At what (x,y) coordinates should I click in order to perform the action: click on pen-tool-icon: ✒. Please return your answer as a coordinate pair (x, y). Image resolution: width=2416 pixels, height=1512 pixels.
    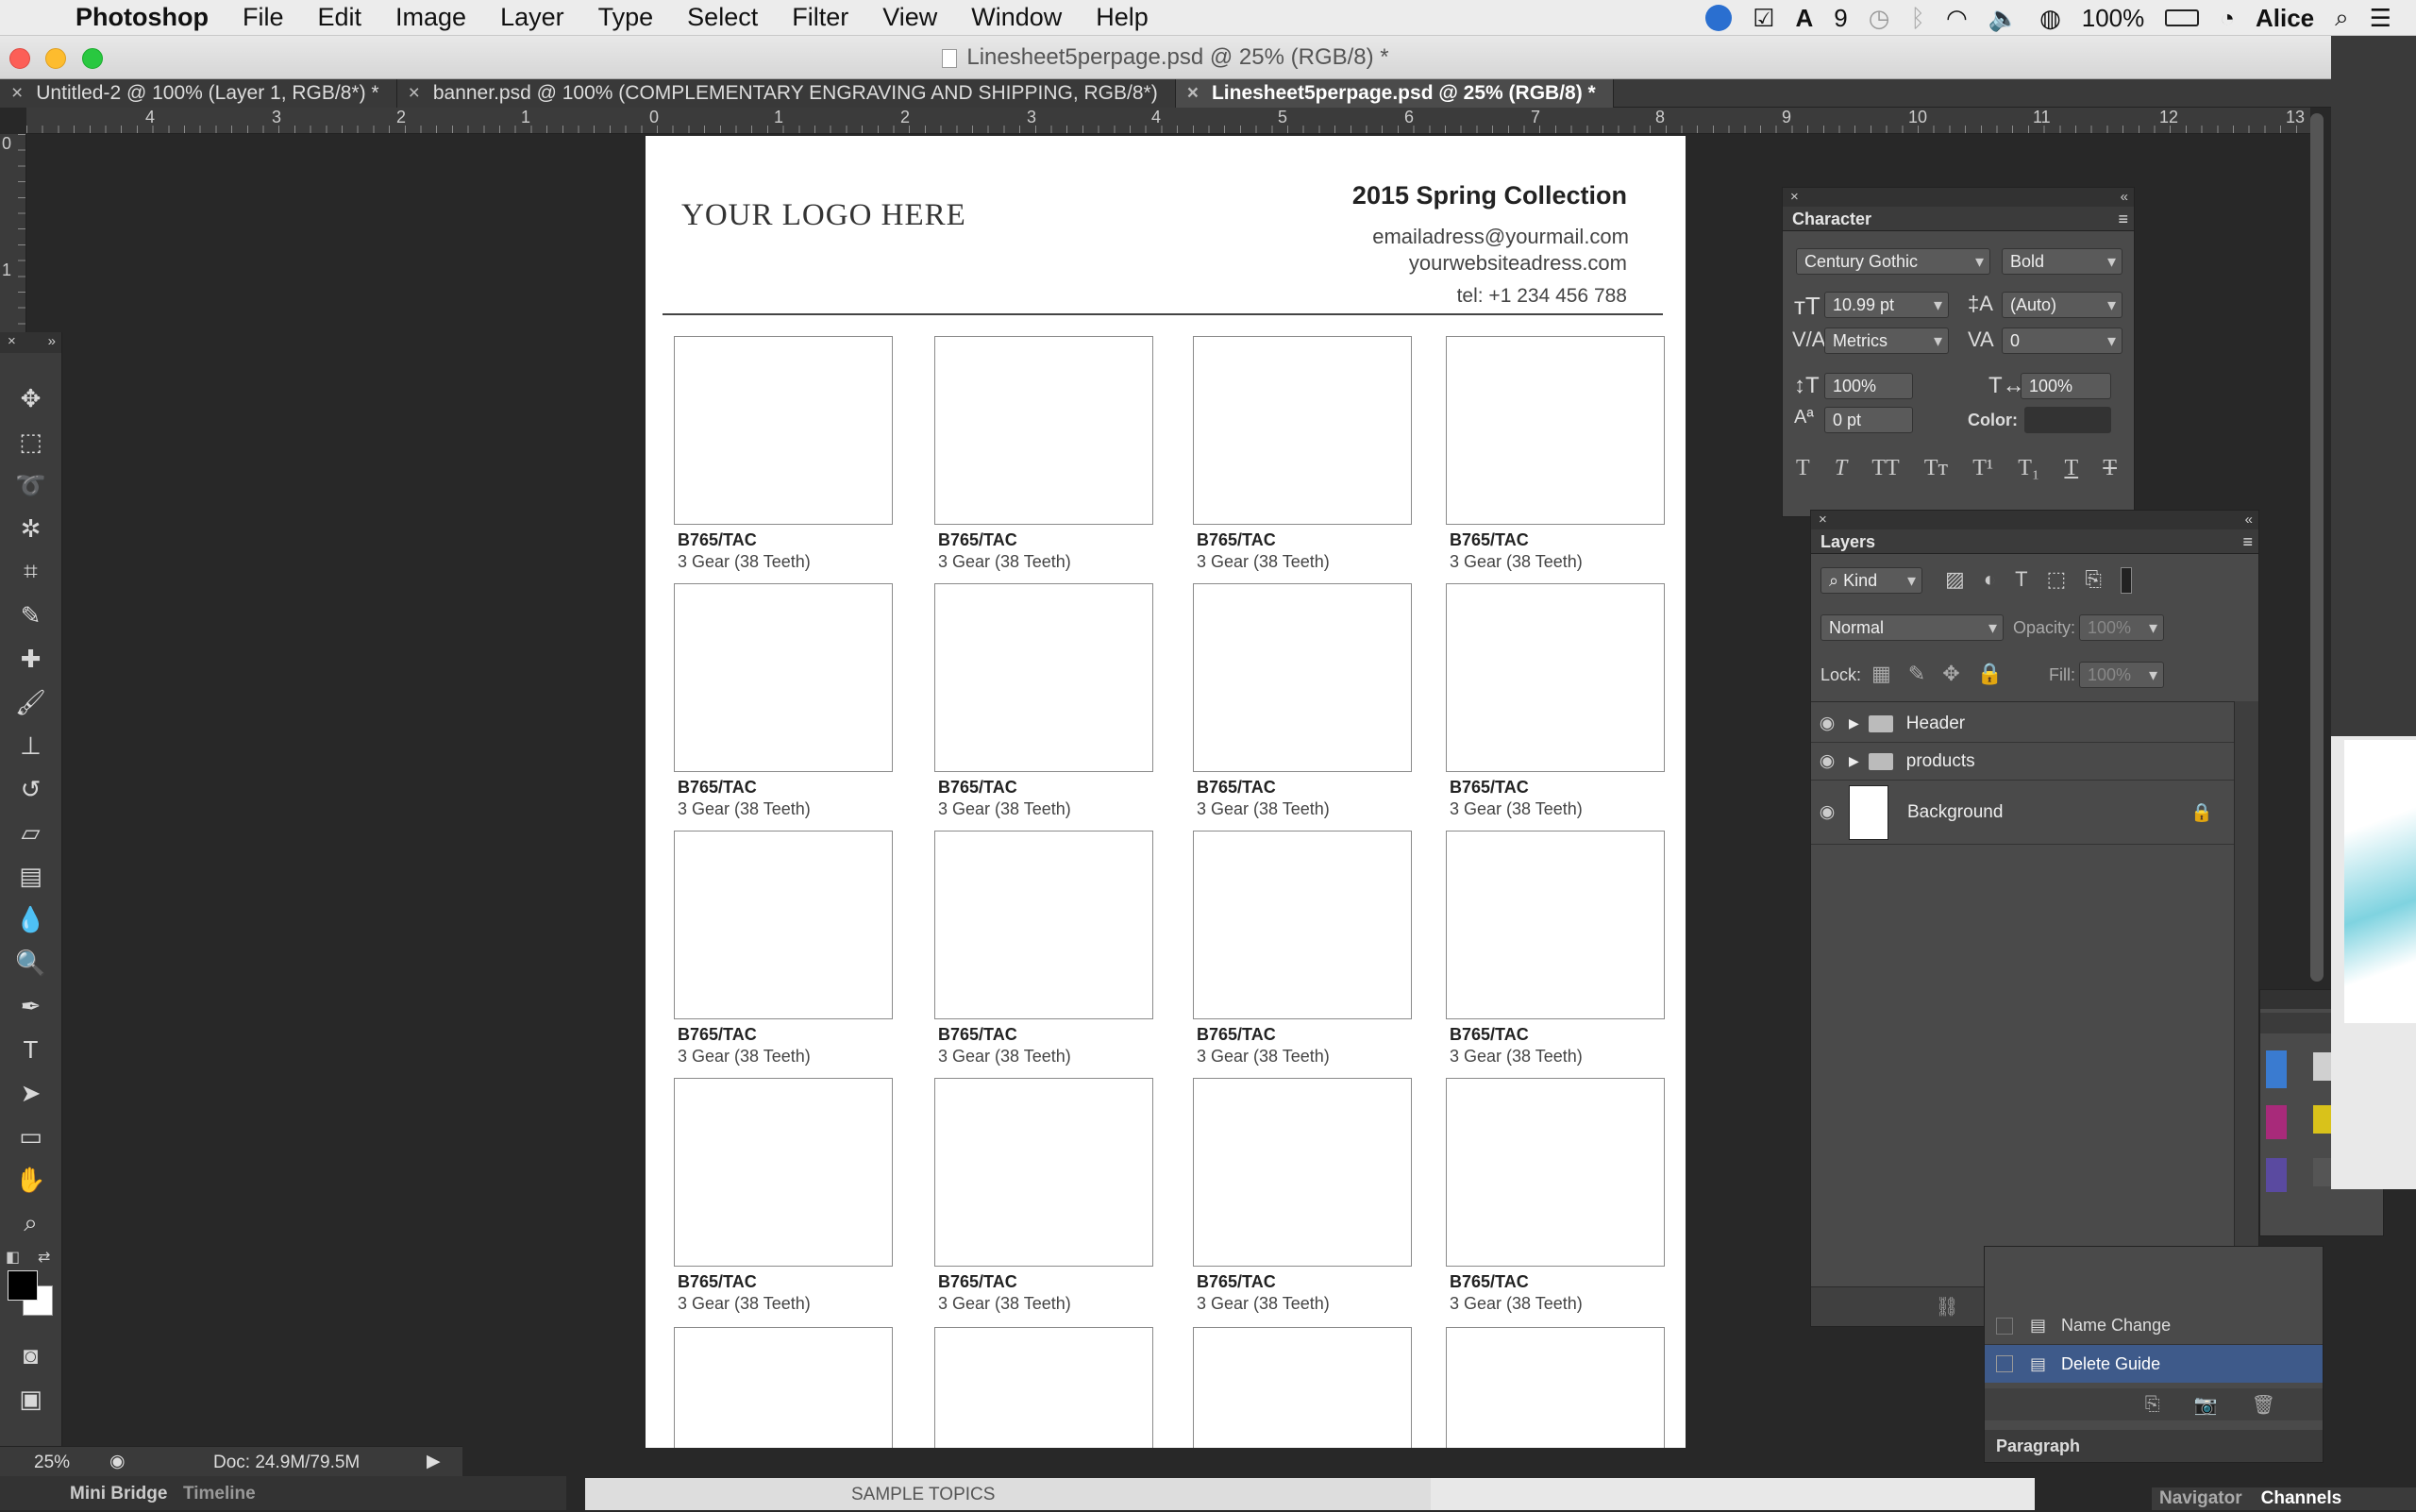
    Looking at the image, I should click on (31, 1006).